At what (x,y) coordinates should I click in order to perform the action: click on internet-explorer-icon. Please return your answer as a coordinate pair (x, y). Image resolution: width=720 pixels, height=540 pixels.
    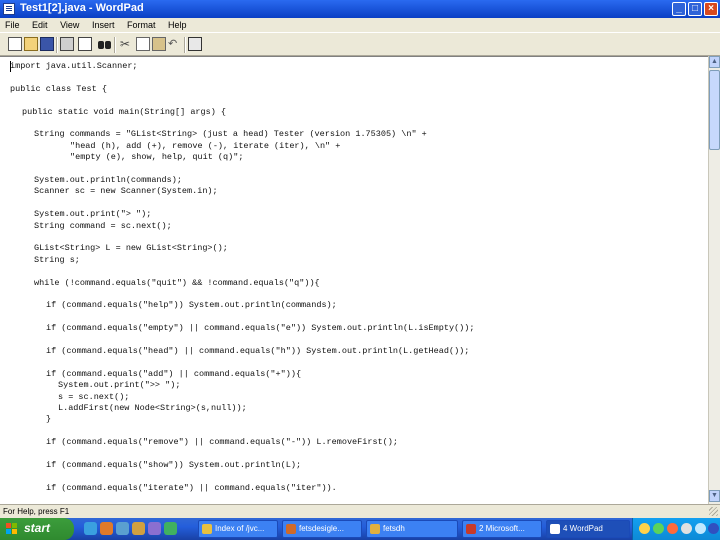
    Looking at the image, I should click on (90, 528).